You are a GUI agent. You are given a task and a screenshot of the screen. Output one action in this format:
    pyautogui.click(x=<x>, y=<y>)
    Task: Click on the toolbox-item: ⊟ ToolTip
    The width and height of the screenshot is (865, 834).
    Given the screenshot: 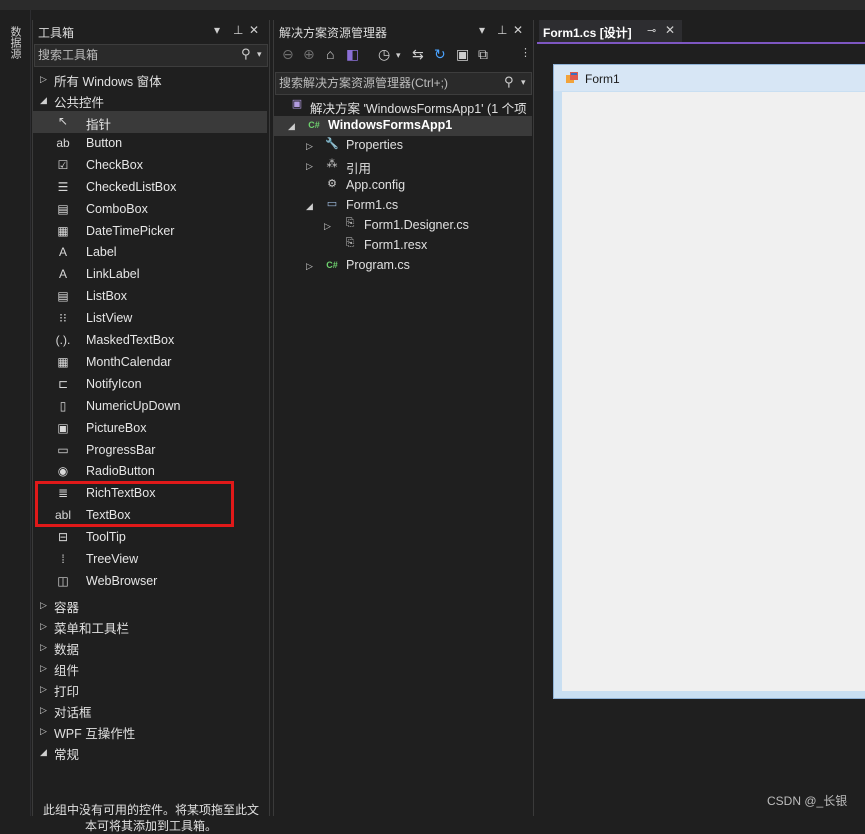 What is the action you would take?
    pyautogui.click(x=150, y=538)
    